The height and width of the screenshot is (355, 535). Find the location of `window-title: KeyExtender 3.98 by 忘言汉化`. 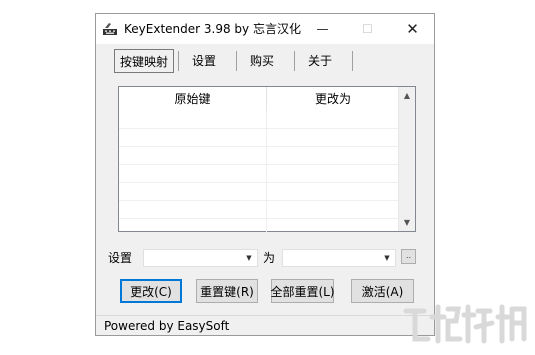

window-title: KeyExtender 3.98 by 忘言汉化 is located at coordinates (212, 29).